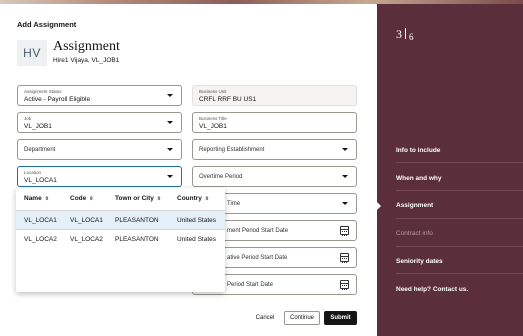  Describe the element at coordinates (234, 204) in the screenshot. I see `time-placeholder: Time` at that location.